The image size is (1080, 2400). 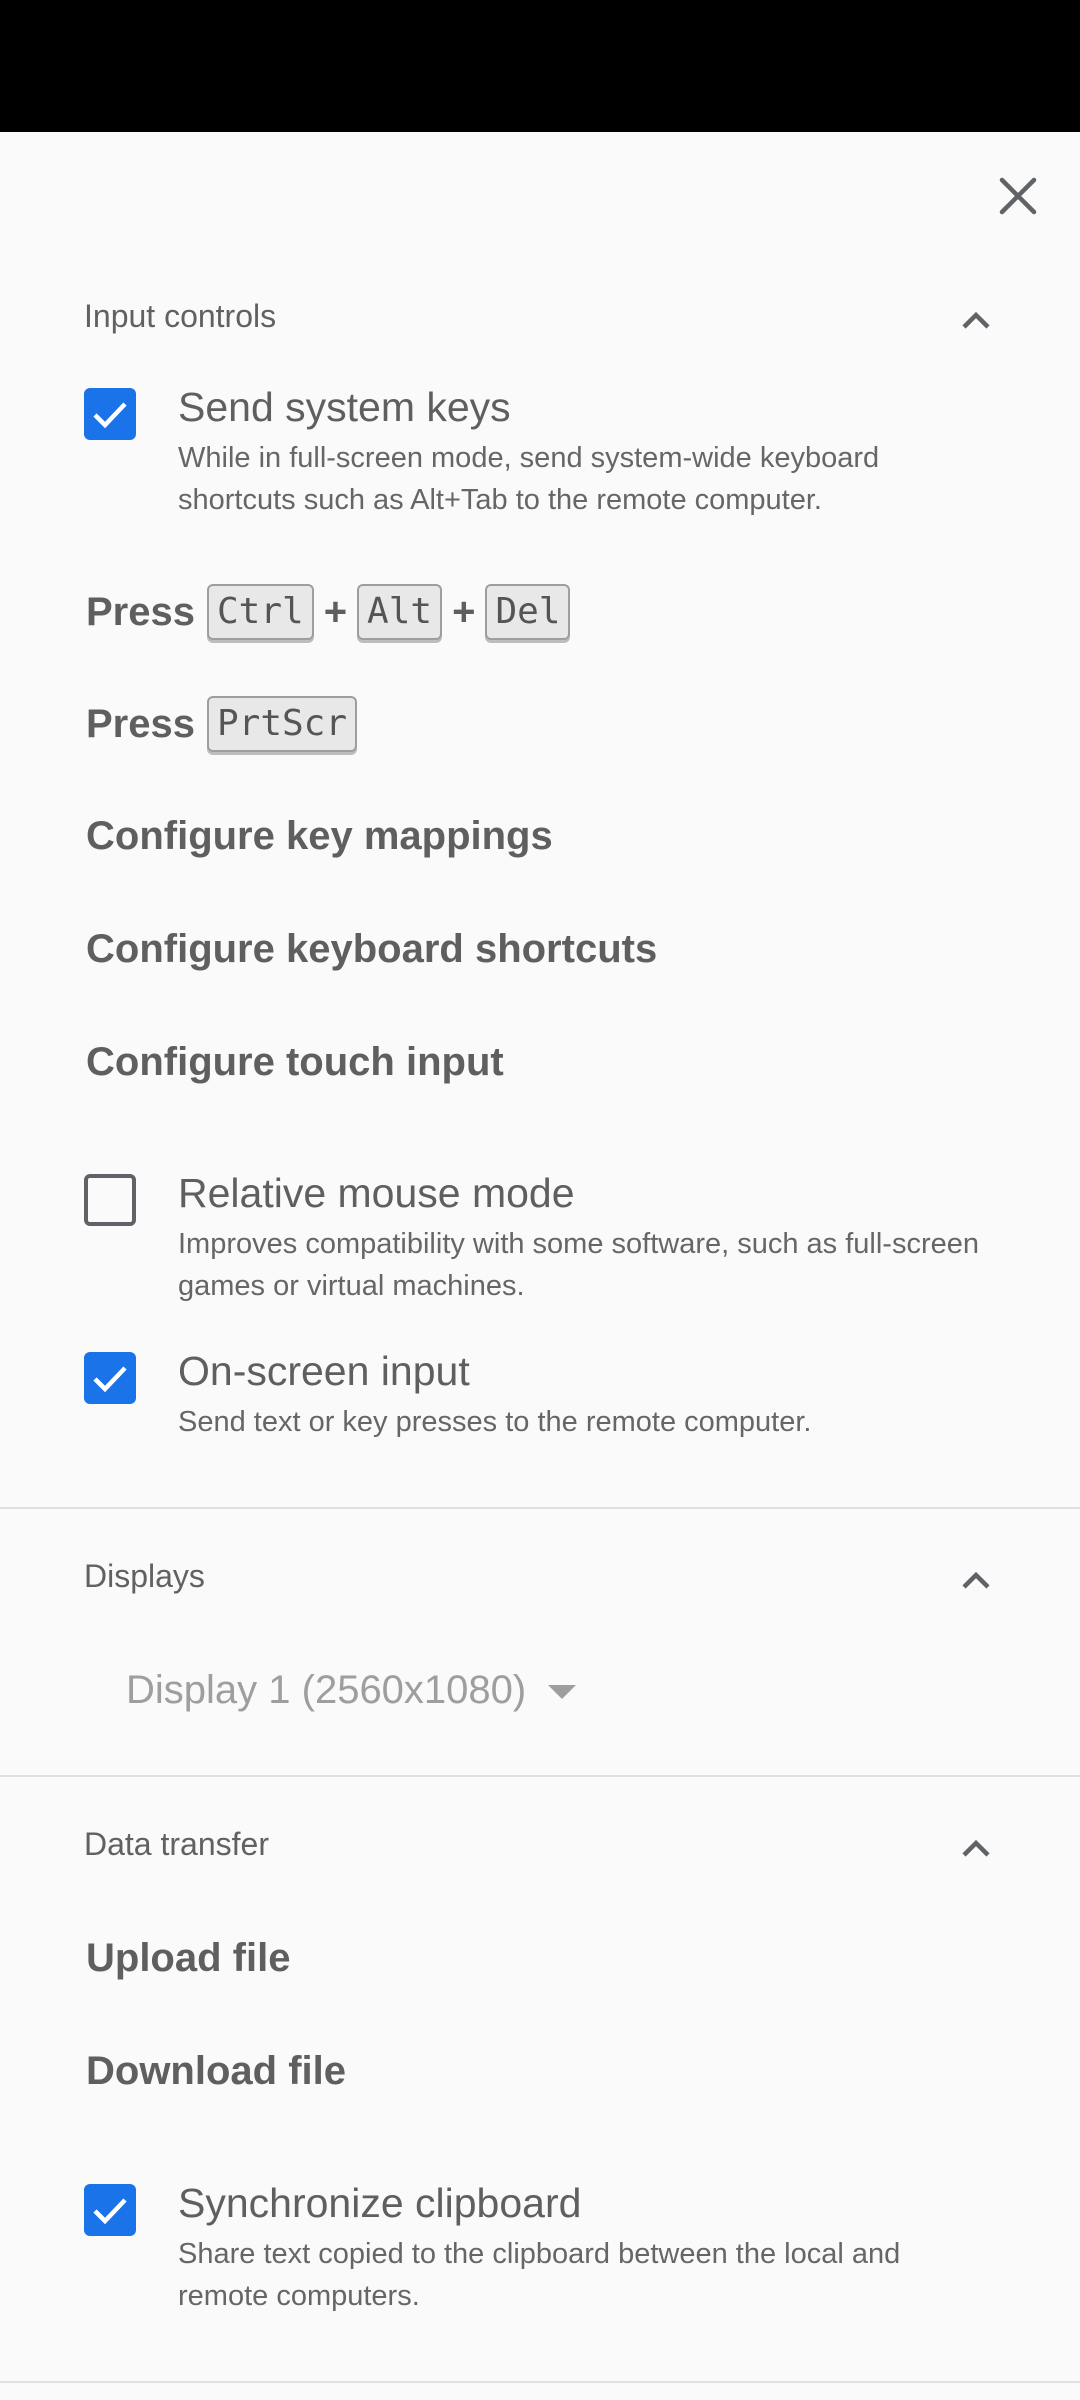 What do you see at coordinates (188, 1958) in the screenshot?
I see `upload-file: Upload file` at bounding box center [188, 1958].